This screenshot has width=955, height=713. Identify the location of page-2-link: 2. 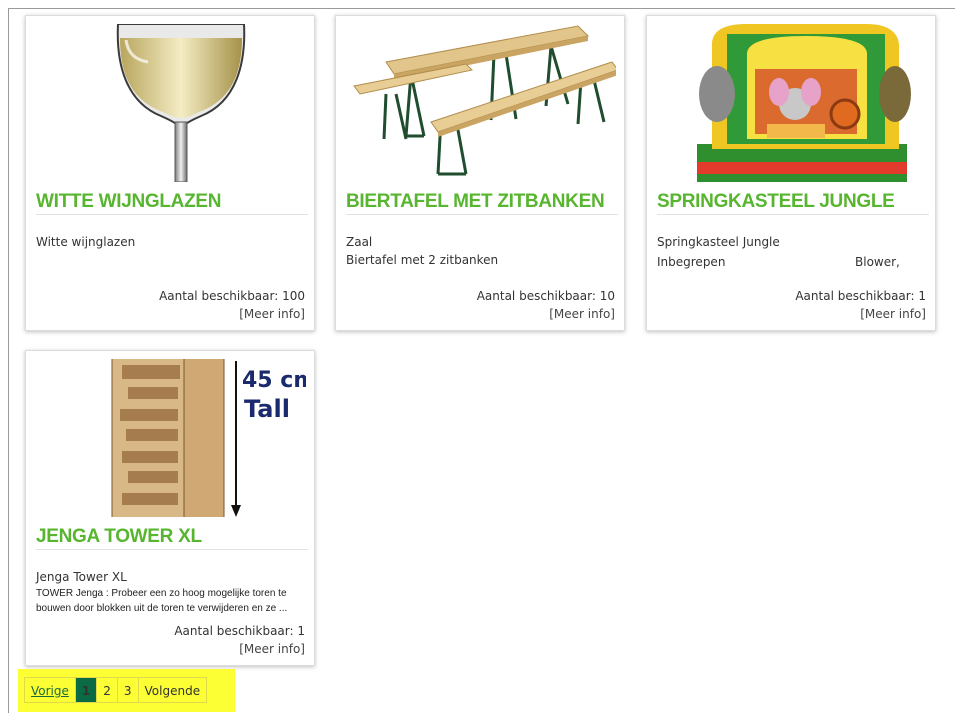
(107, 690).